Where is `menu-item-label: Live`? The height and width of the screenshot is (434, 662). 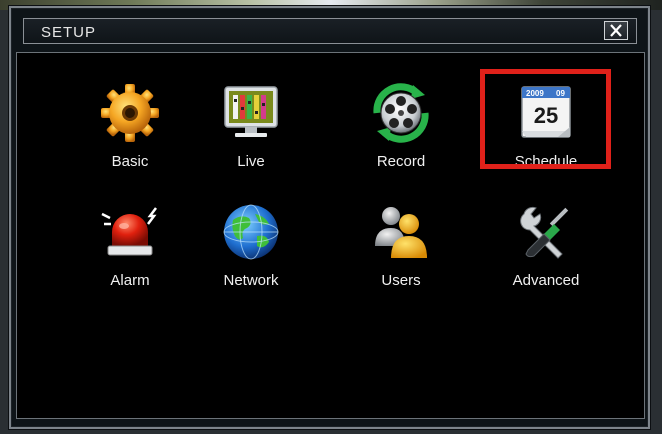 menu-item-label: Live is located at coordinates (251, 161).